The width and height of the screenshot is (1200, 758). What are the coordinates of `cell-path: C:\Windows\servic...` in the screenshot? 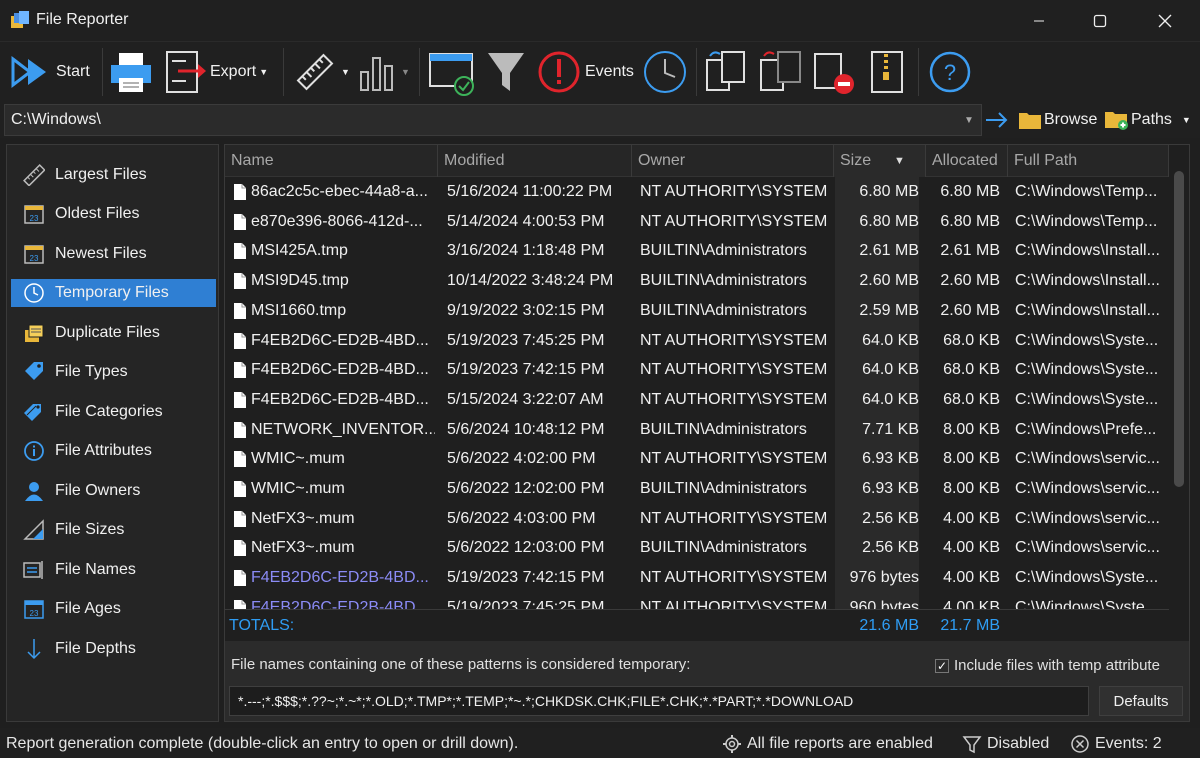 It's located at (1087, 459).